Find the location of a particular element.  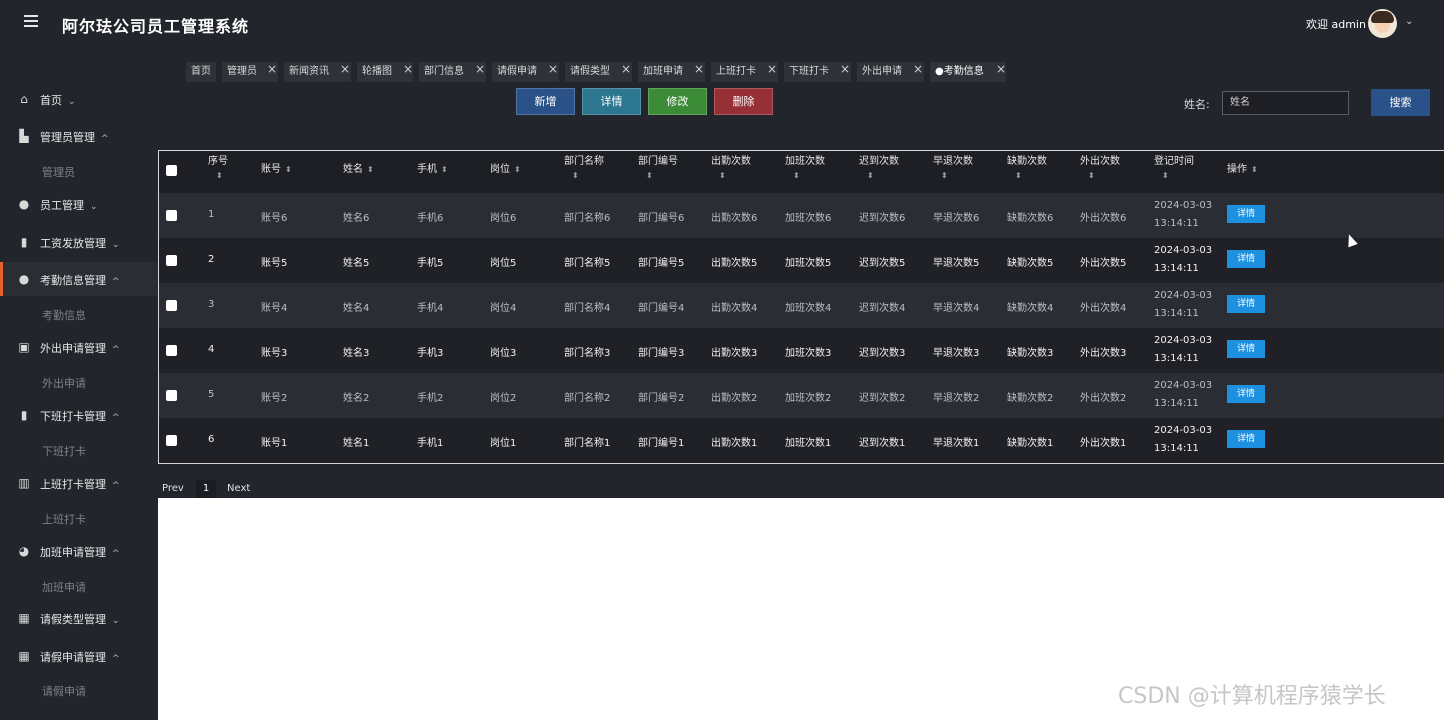

sidebar-item-overtime-mgmt: ◕ 加班申请管理 ^ is located at coordinates (79, 551).